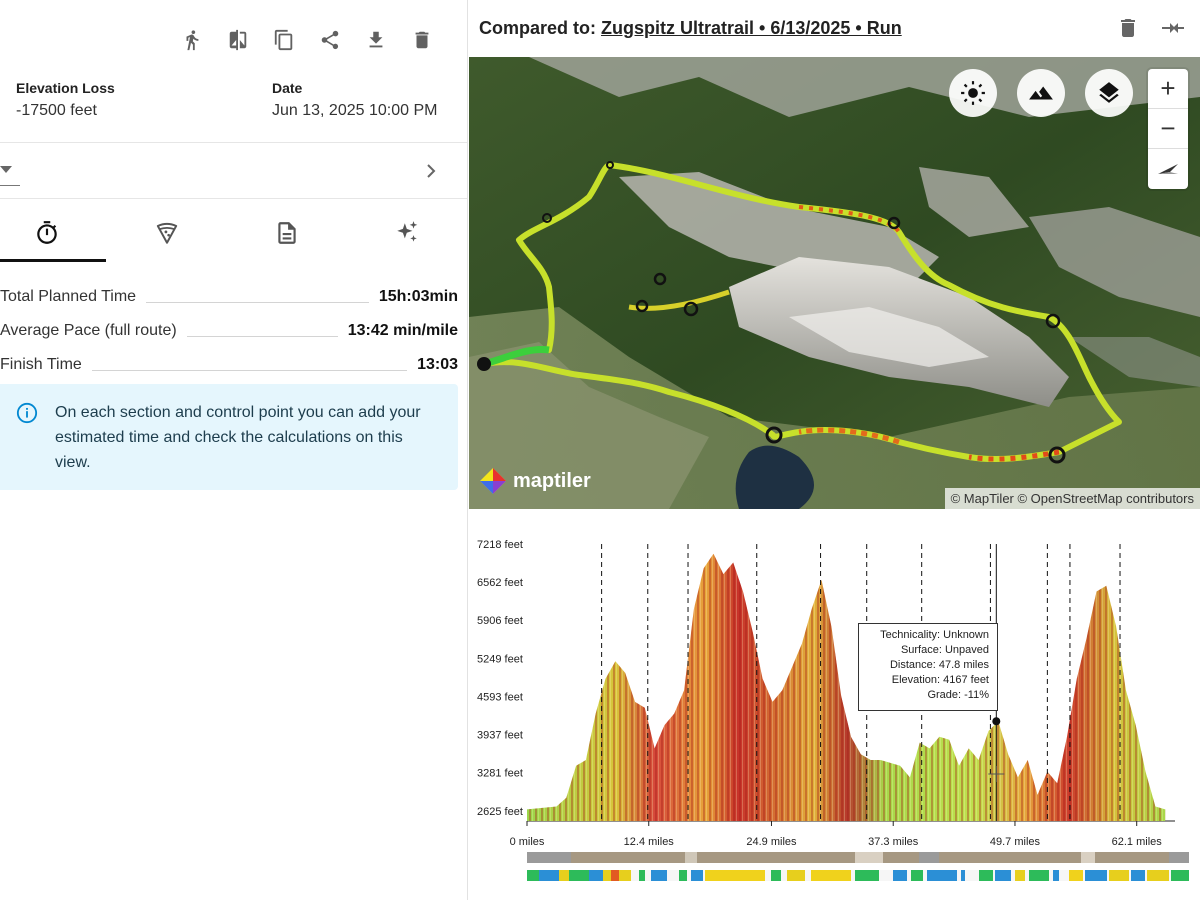 Image resolution: width=1200 pixels, height=900 pixels. Describe the element at coordinates (1173, 28) in the screenshot. I see `collapse-icon` at that location.